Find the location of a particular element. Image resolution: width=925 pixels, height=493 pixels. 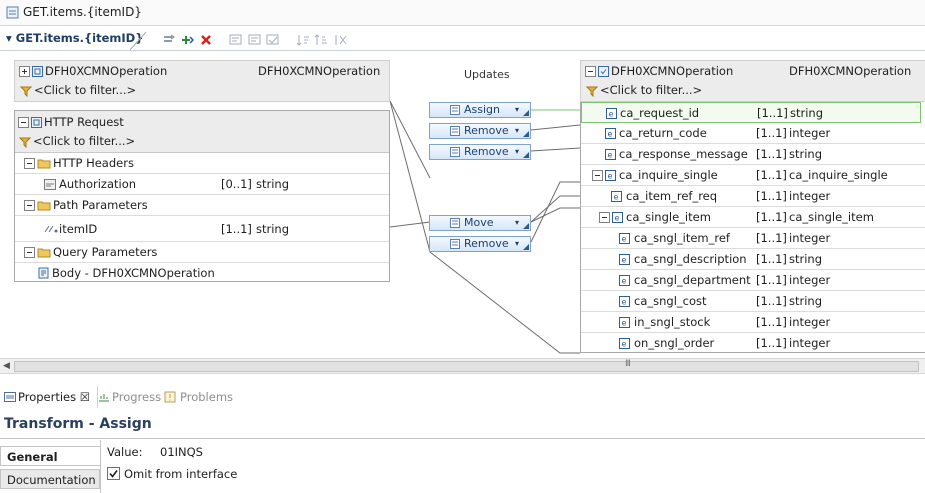

tree-row-label: Authorization is located at coordinates (98, 184).